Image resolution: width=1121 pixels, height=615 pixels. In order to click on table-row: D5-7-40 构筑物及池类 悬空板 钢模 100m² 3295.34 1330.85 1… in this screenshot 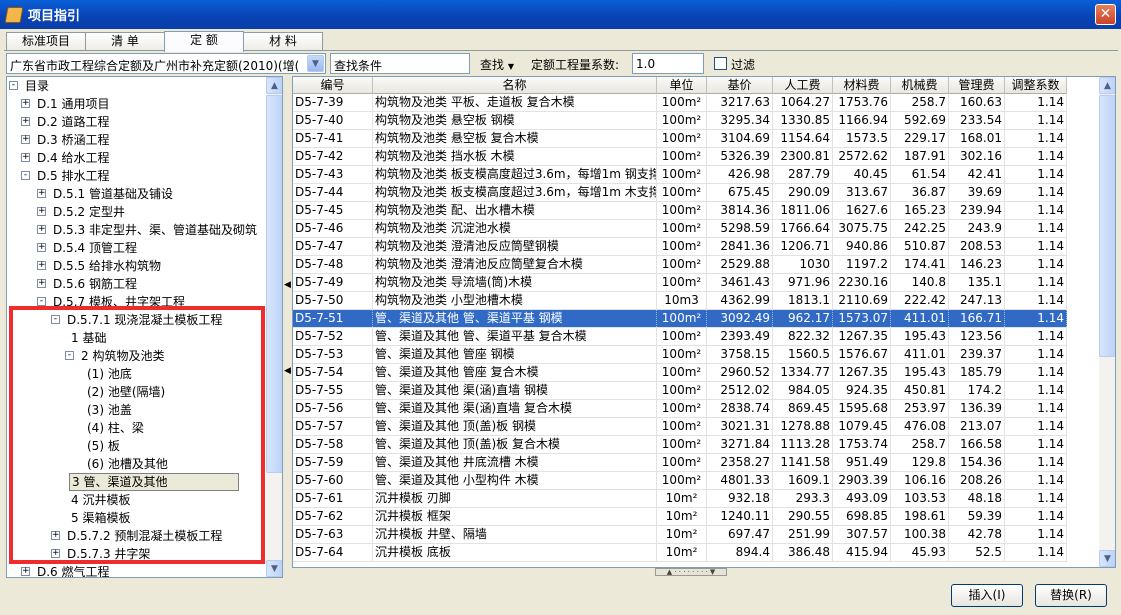, I will do `click(680, 121)`.